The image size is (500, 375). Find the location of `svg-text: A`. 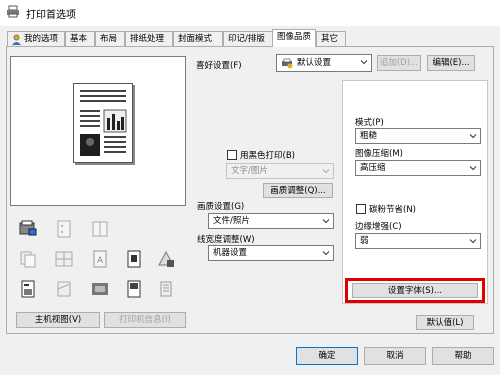

svg-text: A is located at coordinates (100, 261).